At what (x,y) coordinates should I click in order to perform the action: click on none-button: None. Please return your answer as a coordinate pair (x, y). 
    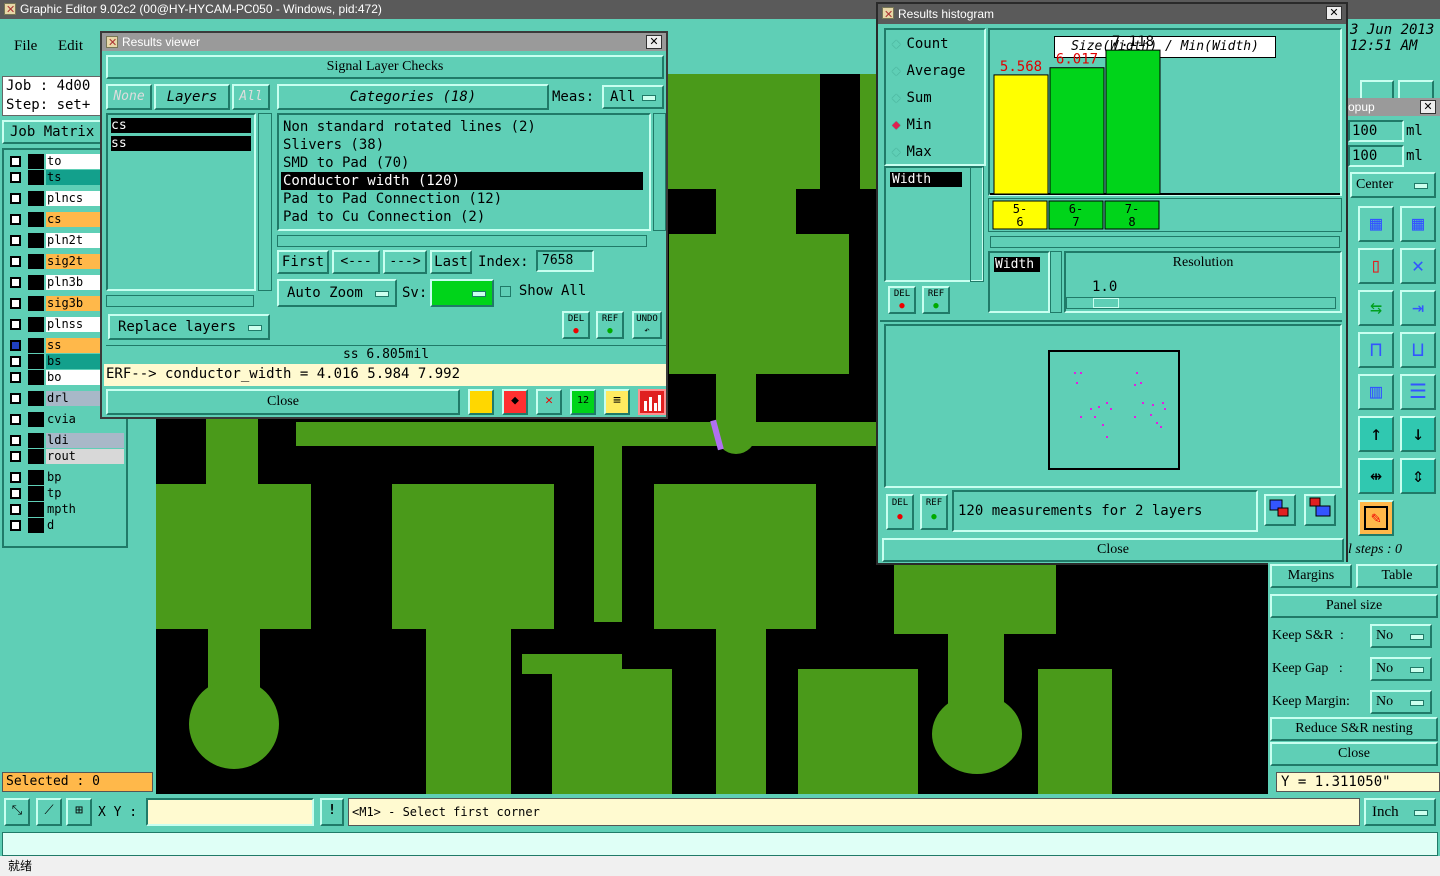
    Looking at the image, I should click on (129, 97).